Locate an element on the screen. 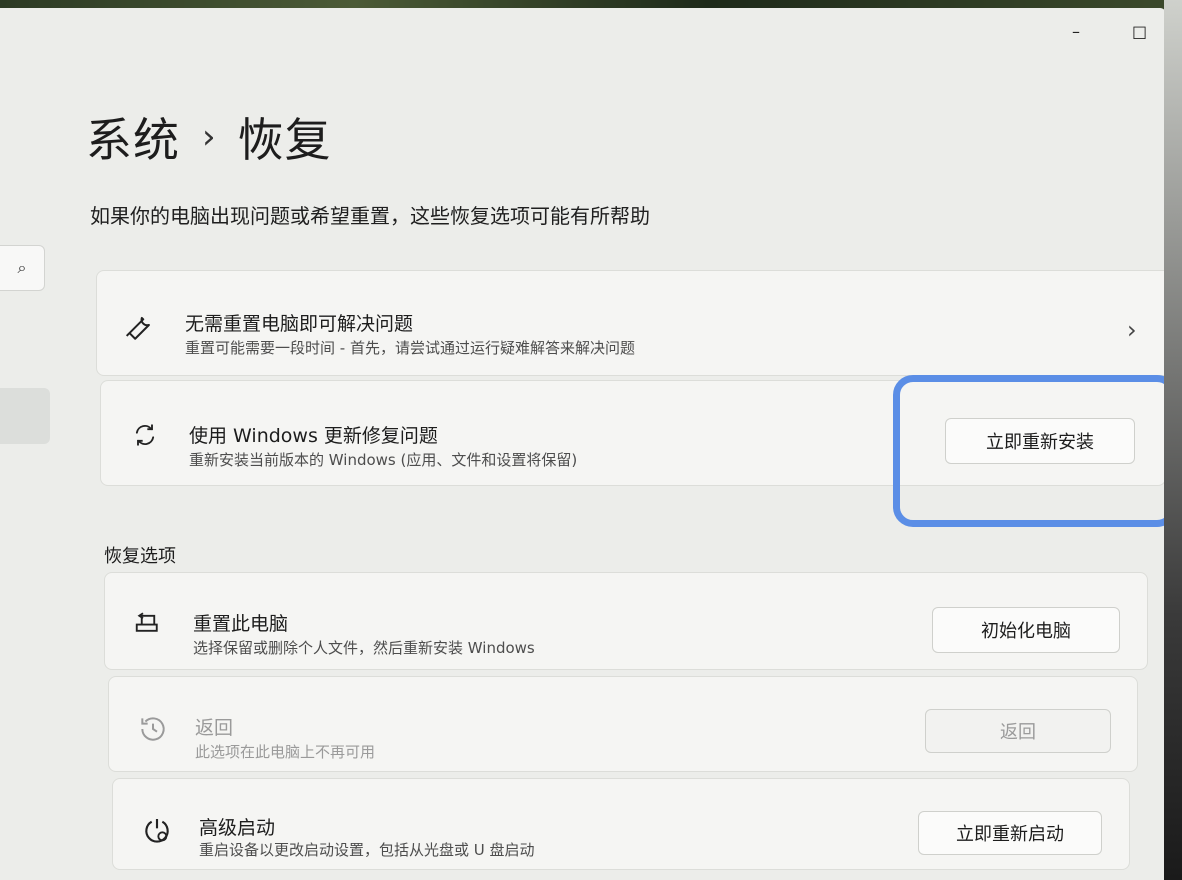  card-title: 无需重置电脑即可解决问题 is located at coordinates (299, 324).